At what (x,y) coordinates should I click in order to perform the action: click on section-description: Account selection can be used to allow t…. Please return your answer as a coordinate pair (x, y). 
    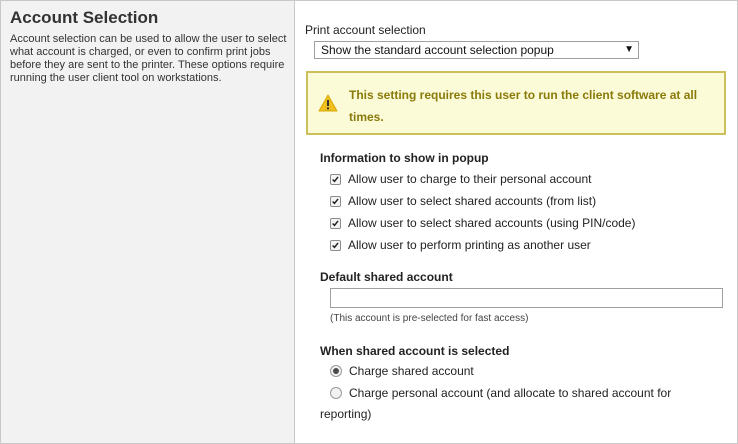
    Looking at the image, I should click on (148, 58).